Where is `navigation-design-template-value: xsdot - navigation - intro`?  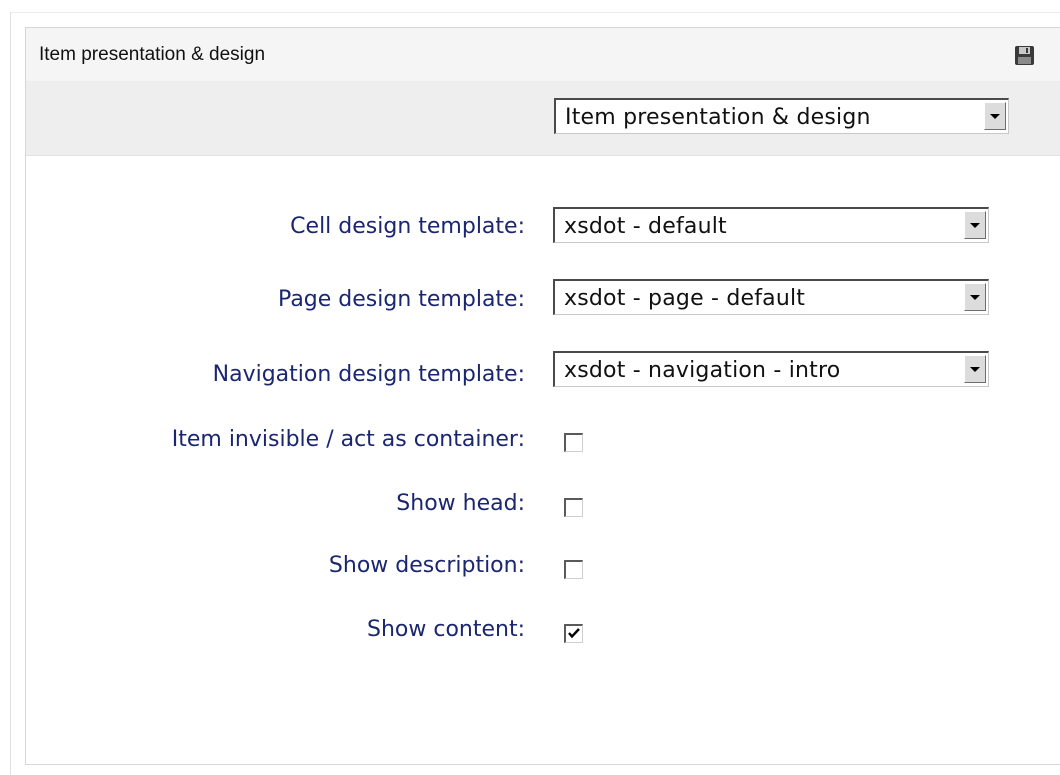
navigation-design-template-value: xsdot - navigation - intro is located at coordinates (702, 370).